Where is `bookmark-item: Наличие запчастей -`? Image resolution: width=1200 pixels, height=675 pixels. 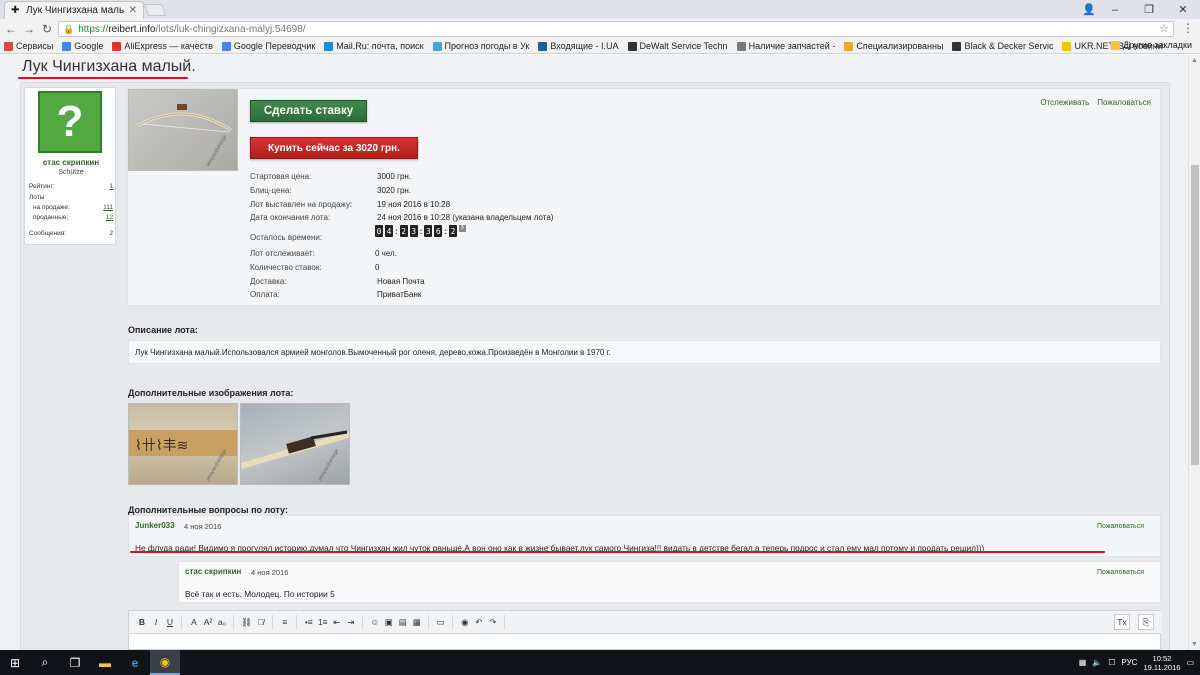 bookmark-item: Наличие запчастей - is located at coordinates (785, 46).